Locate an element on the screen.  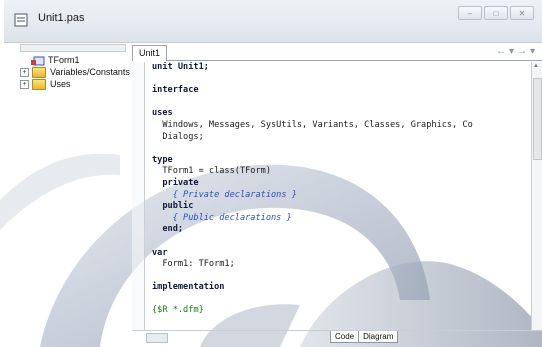
keyword: end; is located at coordinates (168, 229).